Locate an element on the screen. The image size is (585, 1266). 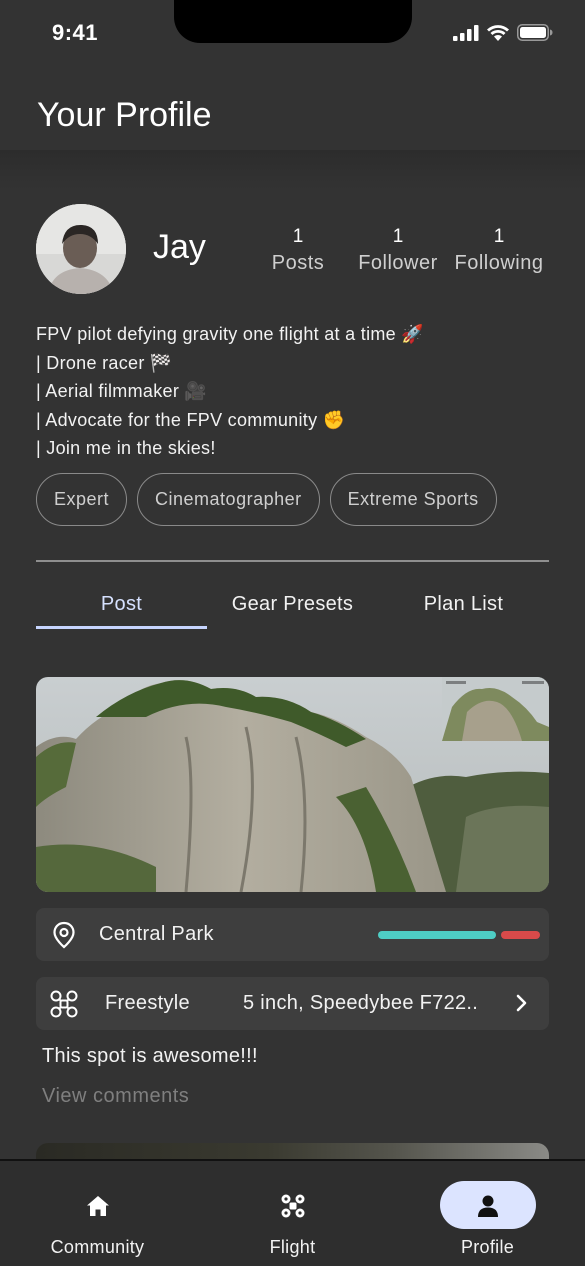
status-icons is located at coordinates (503, 32).